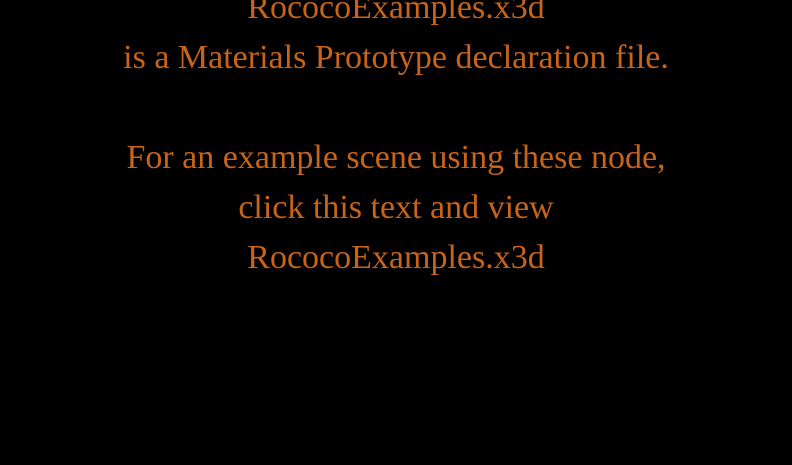 The height and width of the screenshot is (465, 792). I want to click on text-line-example-intro: For an example scene using these node,, so click(396, 158).